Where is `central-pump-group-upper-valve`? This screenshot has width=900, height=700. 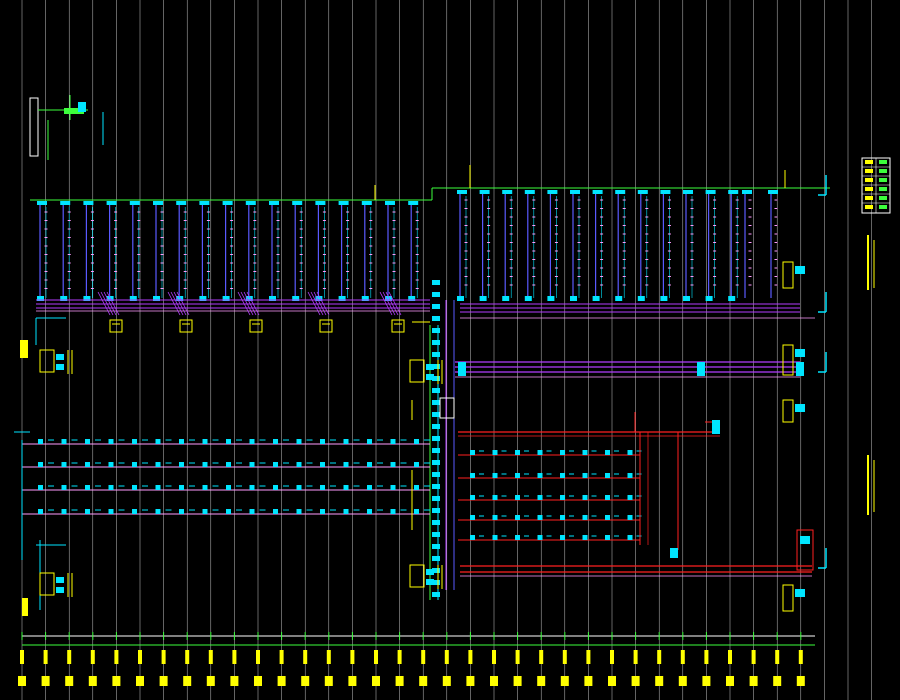 central-pump-group-upper-valve is located at coordinates (430, 377).